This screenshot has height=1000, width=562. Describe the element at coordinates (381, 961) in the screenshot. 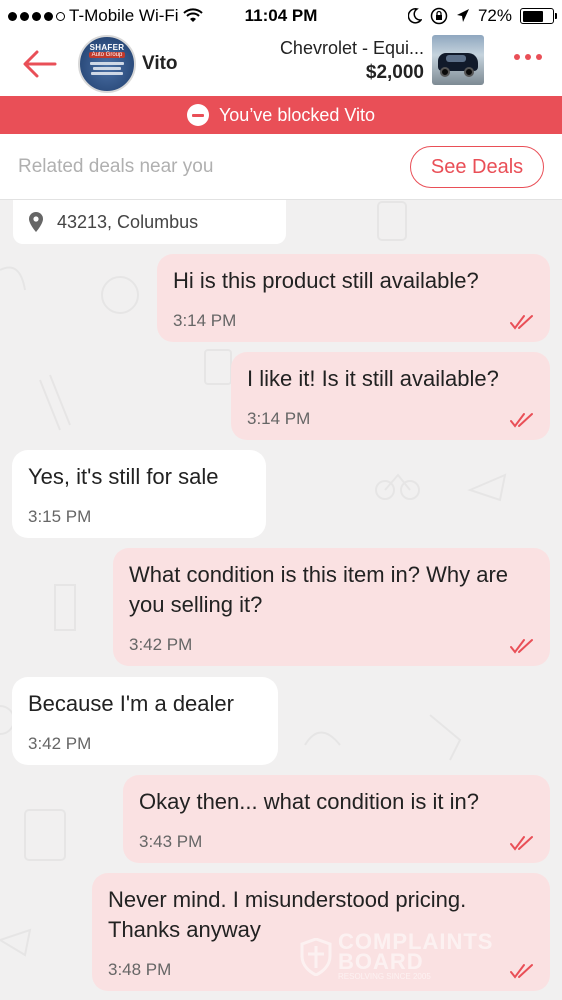

I see `watermark-line2: BOARD` at that location.